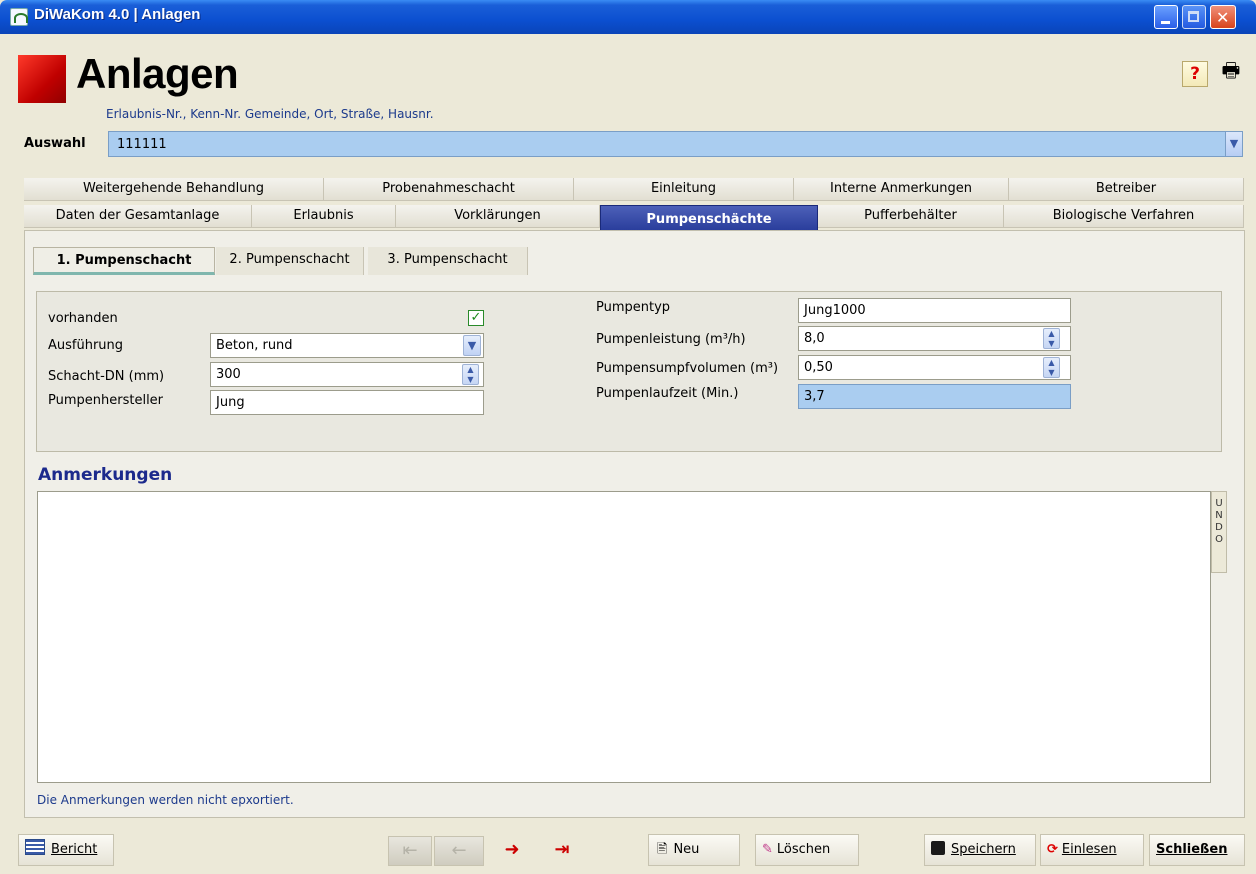 Image resolution: width=1256 pixels, height=874 pixels. What do you see at coordinates (83, 318) in the screenshot?
I see `vorhanden-label: vorhanden` at bounding box center [83, 318].